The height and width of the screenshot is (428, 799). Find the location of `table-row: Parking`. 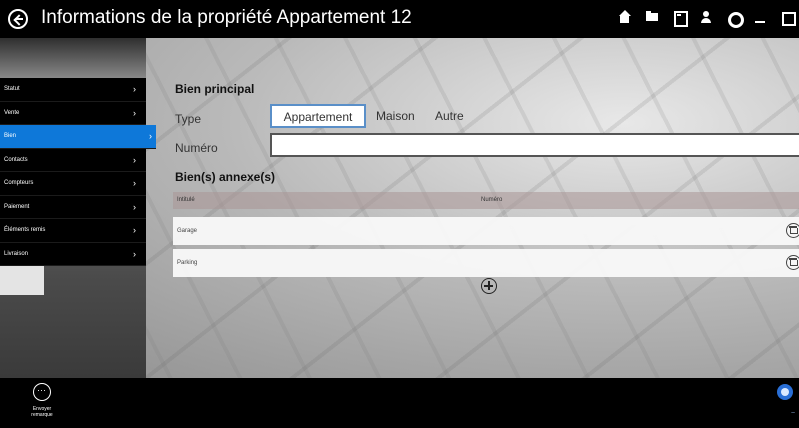

table-row: Parking is located at coordinates (486, 263).